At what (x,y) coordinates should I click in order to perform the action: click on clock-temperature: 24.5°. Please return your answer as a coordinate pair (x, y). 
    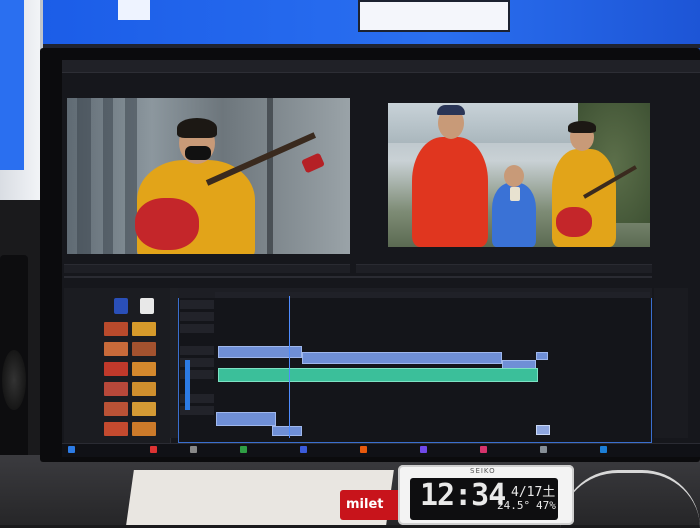
    Looking at the image, I should click on (514, 505).